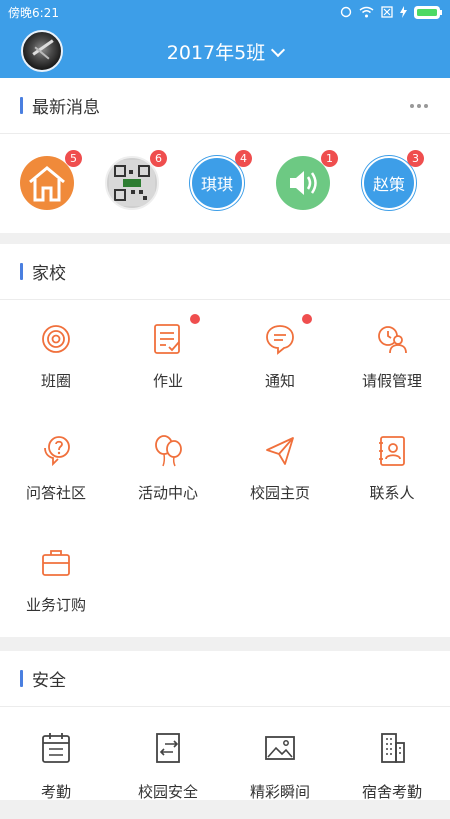  Describe the element at coordinates (346, 12) in the screenshot. I see `alarm-icon` at that location.